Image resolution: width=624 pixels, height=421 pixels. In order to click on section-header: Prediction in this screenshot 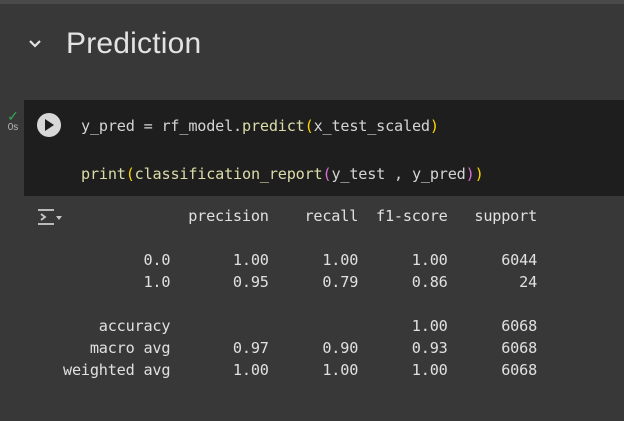, I will do `click(112, 44)`.